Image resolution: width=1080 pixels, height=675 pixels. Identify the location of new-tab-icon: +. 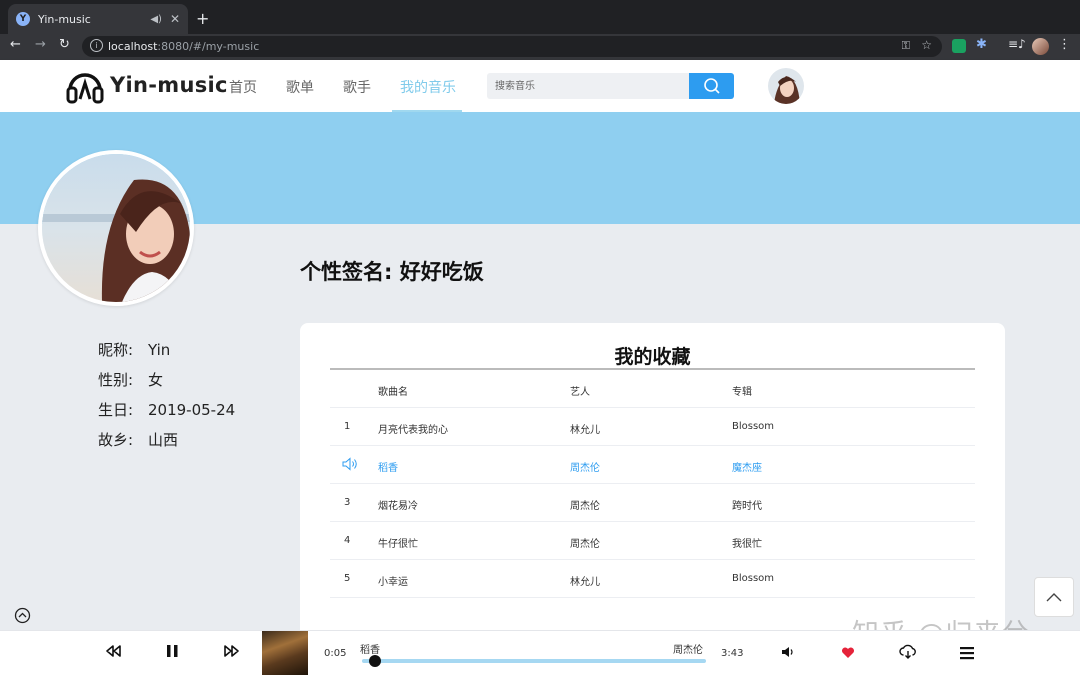
(202, 18).